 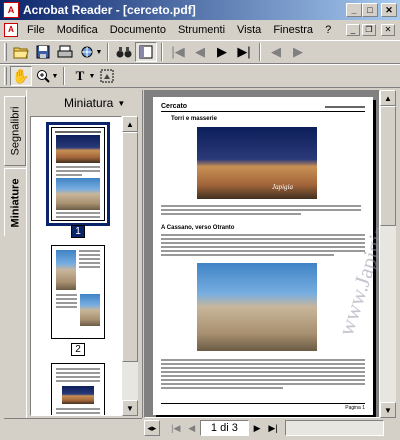 What do you see at coordinates (257, 307) in the screenshot?
I see `photo-castle-day` at bounding box center [257, 307].